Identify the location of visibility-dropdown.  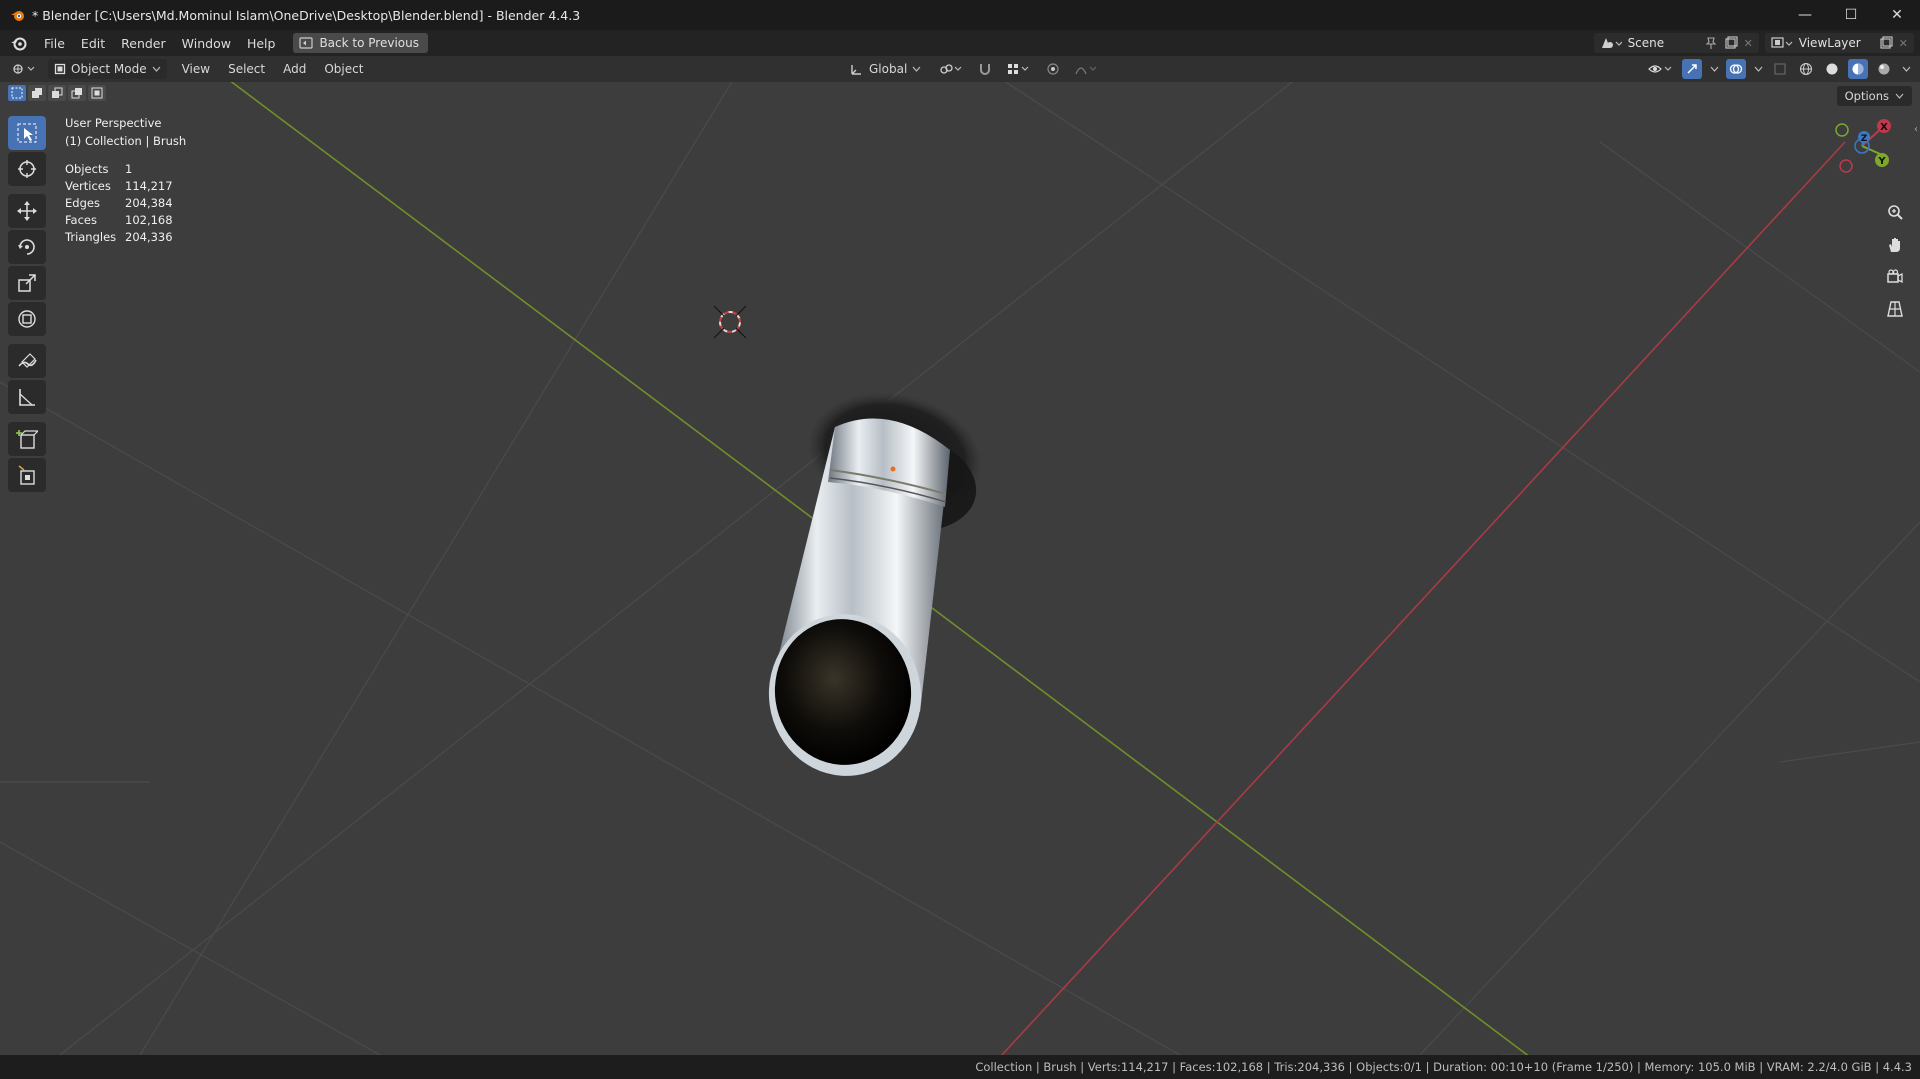
(1661, 69).